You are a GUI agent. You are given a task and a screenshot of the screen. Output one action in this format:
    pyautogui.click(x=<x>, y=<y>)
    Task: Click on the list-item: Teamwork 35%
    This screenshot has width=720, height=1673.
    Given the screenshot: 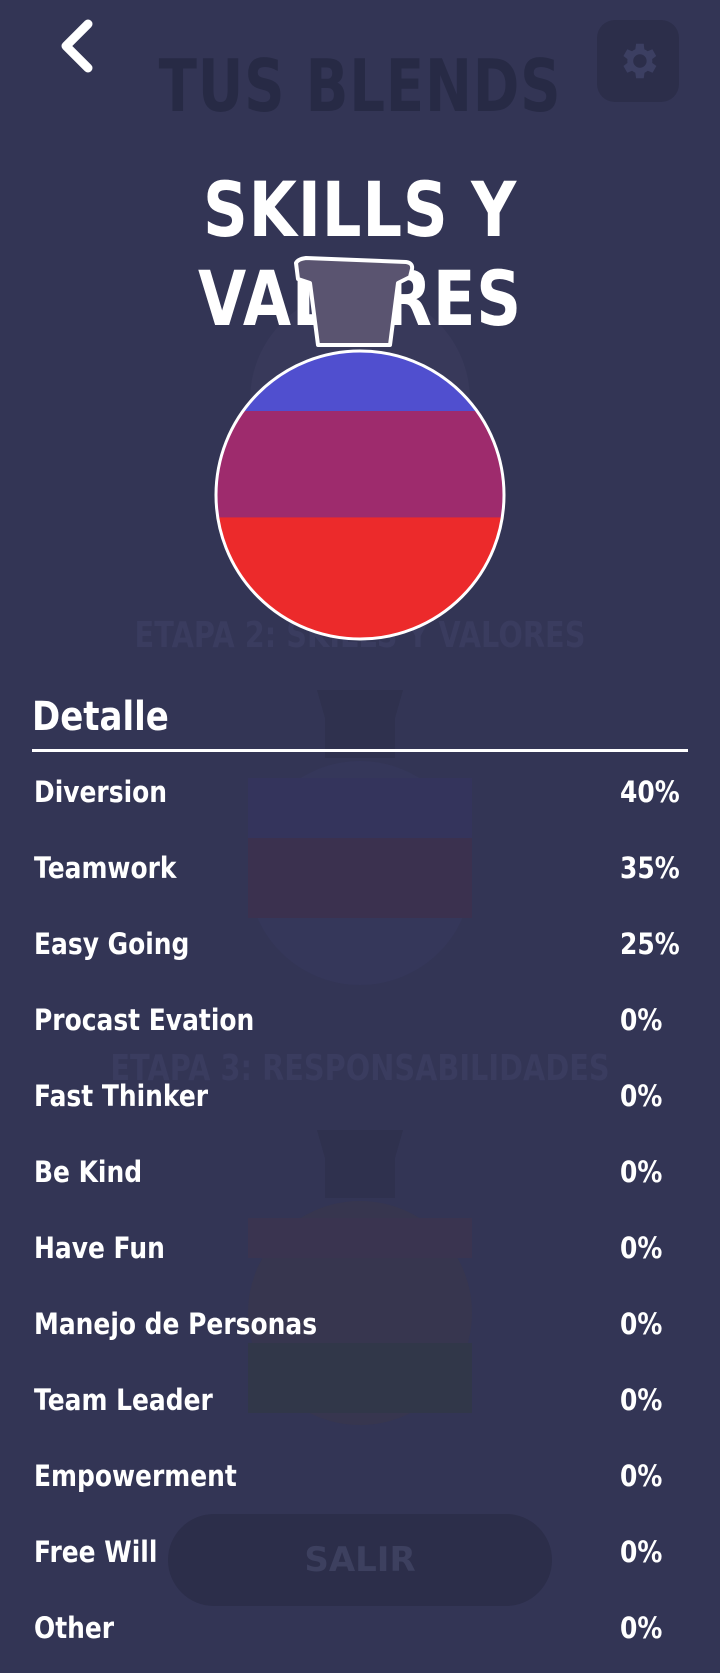 What is the action you would take?
    pyautogui.click(x=360, y=875)
    